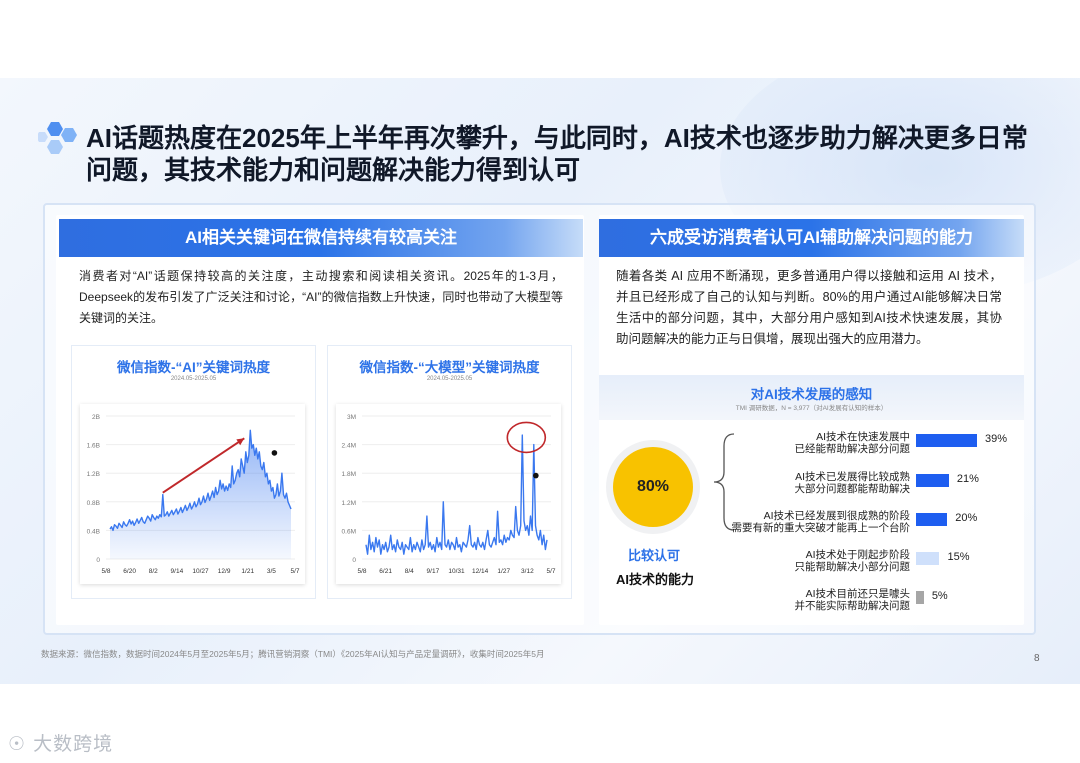 Image resolution: width=1080 pixels, height=763 pixels. I want to click on approval-circle: 80%, so click(653, 487).